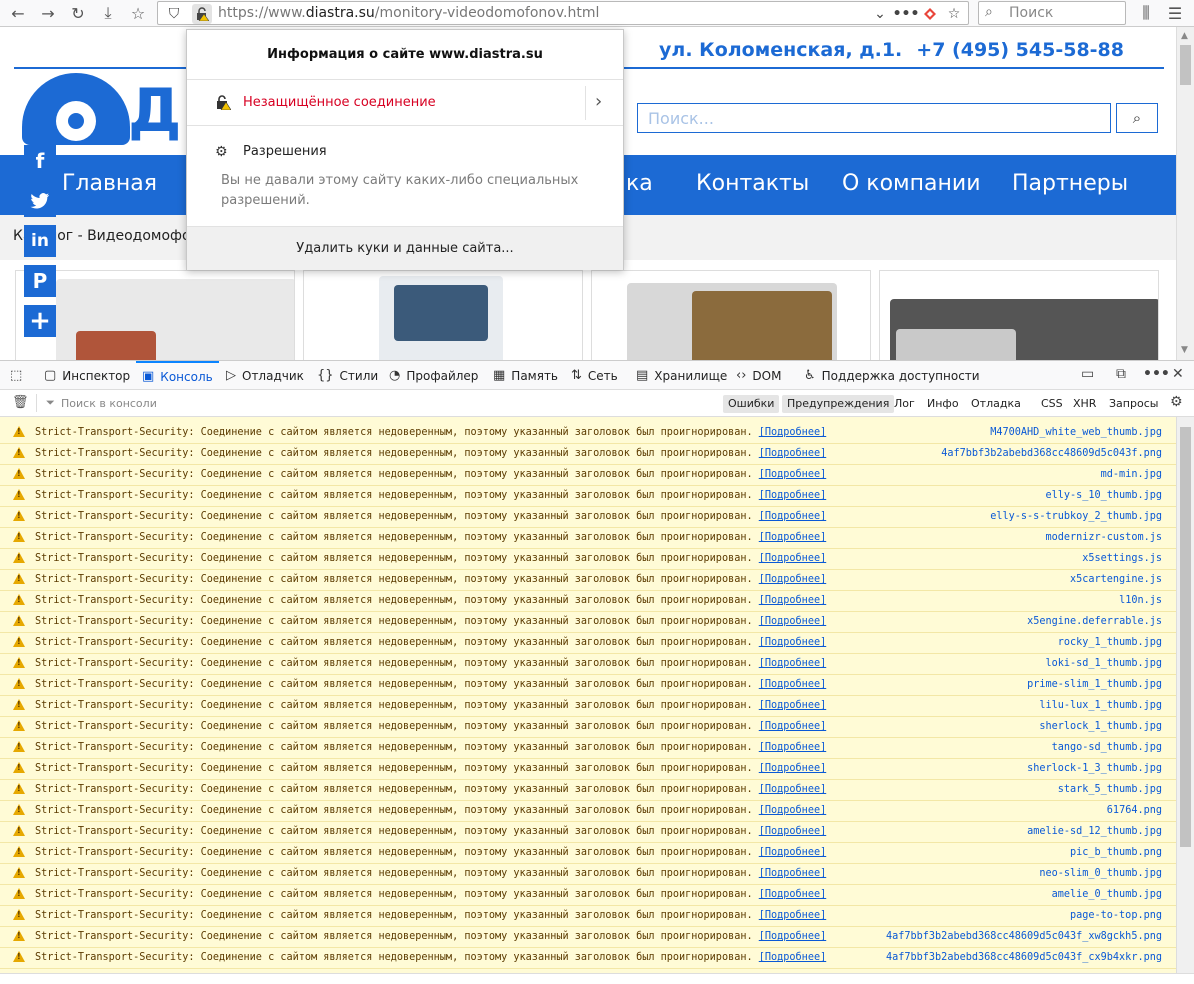 This screenshot has height=984, width=1194. Describe the element at coordinates (405, 103) in the screenshot. I see `connection-row: Незащищённое соединение ›` at that location.